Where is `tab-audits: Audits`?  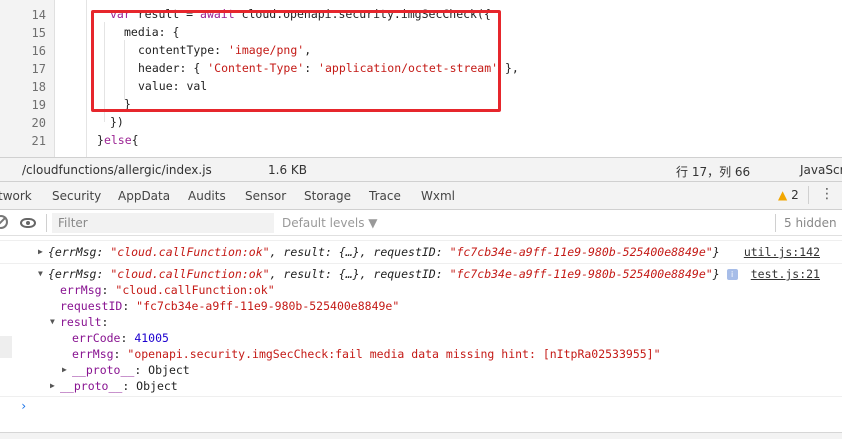
tab-audits: Audits is located at coordinates (207, 196).